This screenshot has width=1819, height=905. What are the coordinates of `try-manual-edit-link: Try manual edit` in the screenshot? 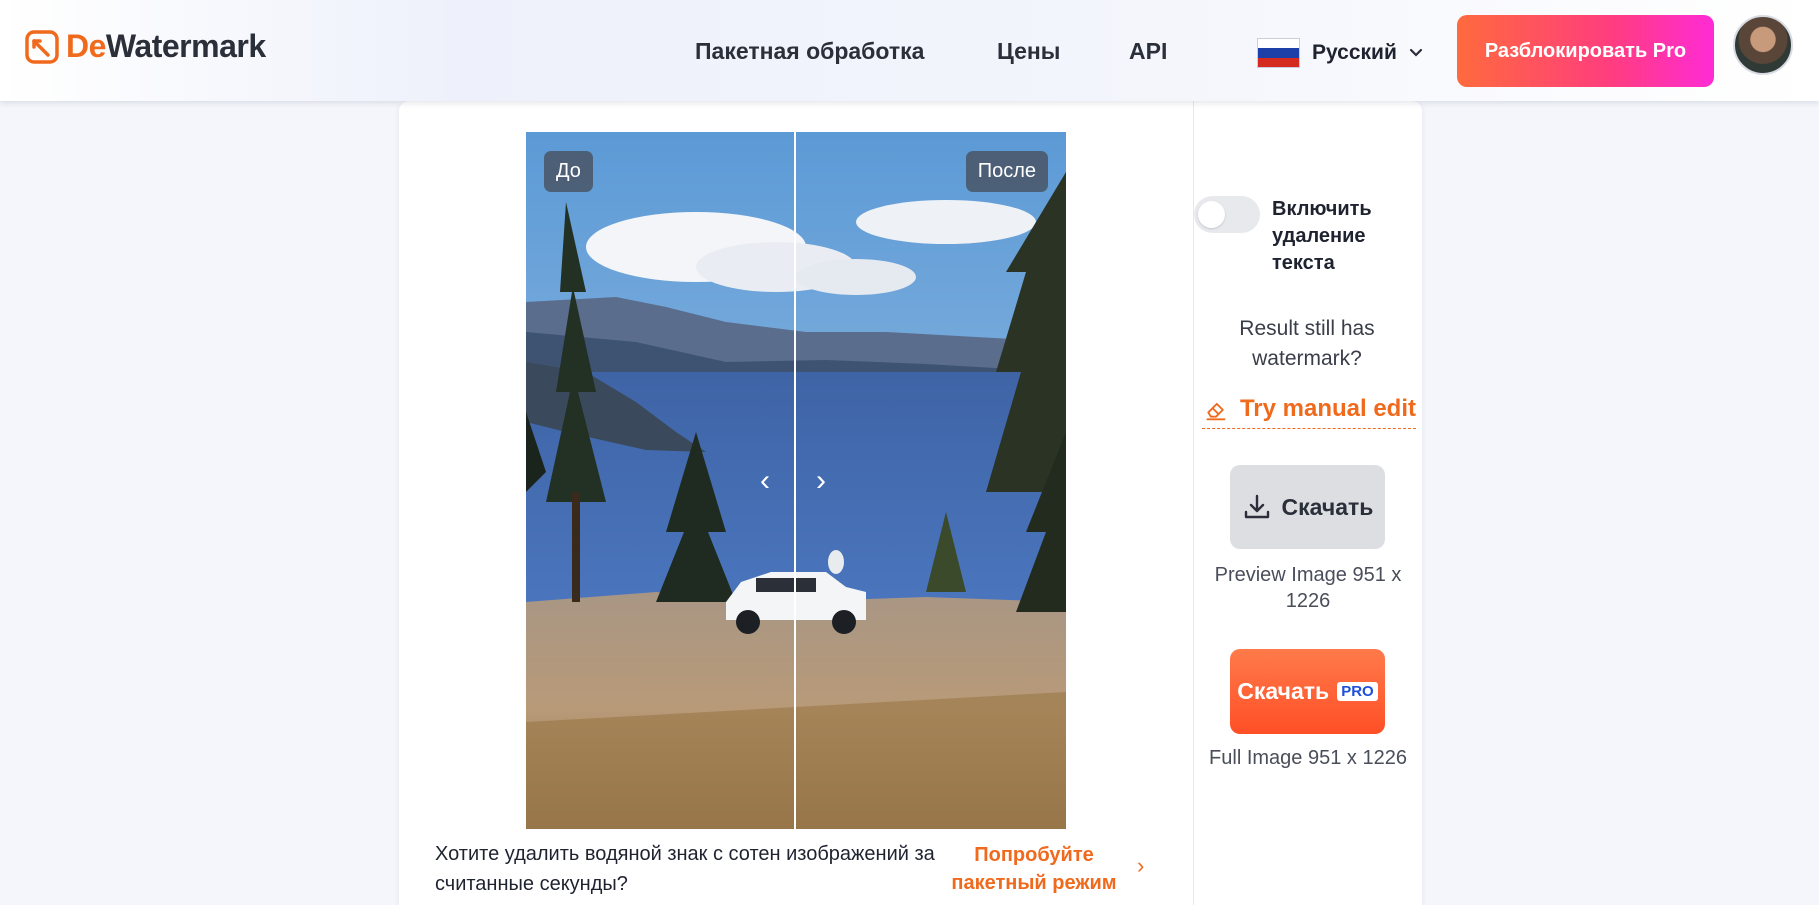 It's located at (1309, 409).